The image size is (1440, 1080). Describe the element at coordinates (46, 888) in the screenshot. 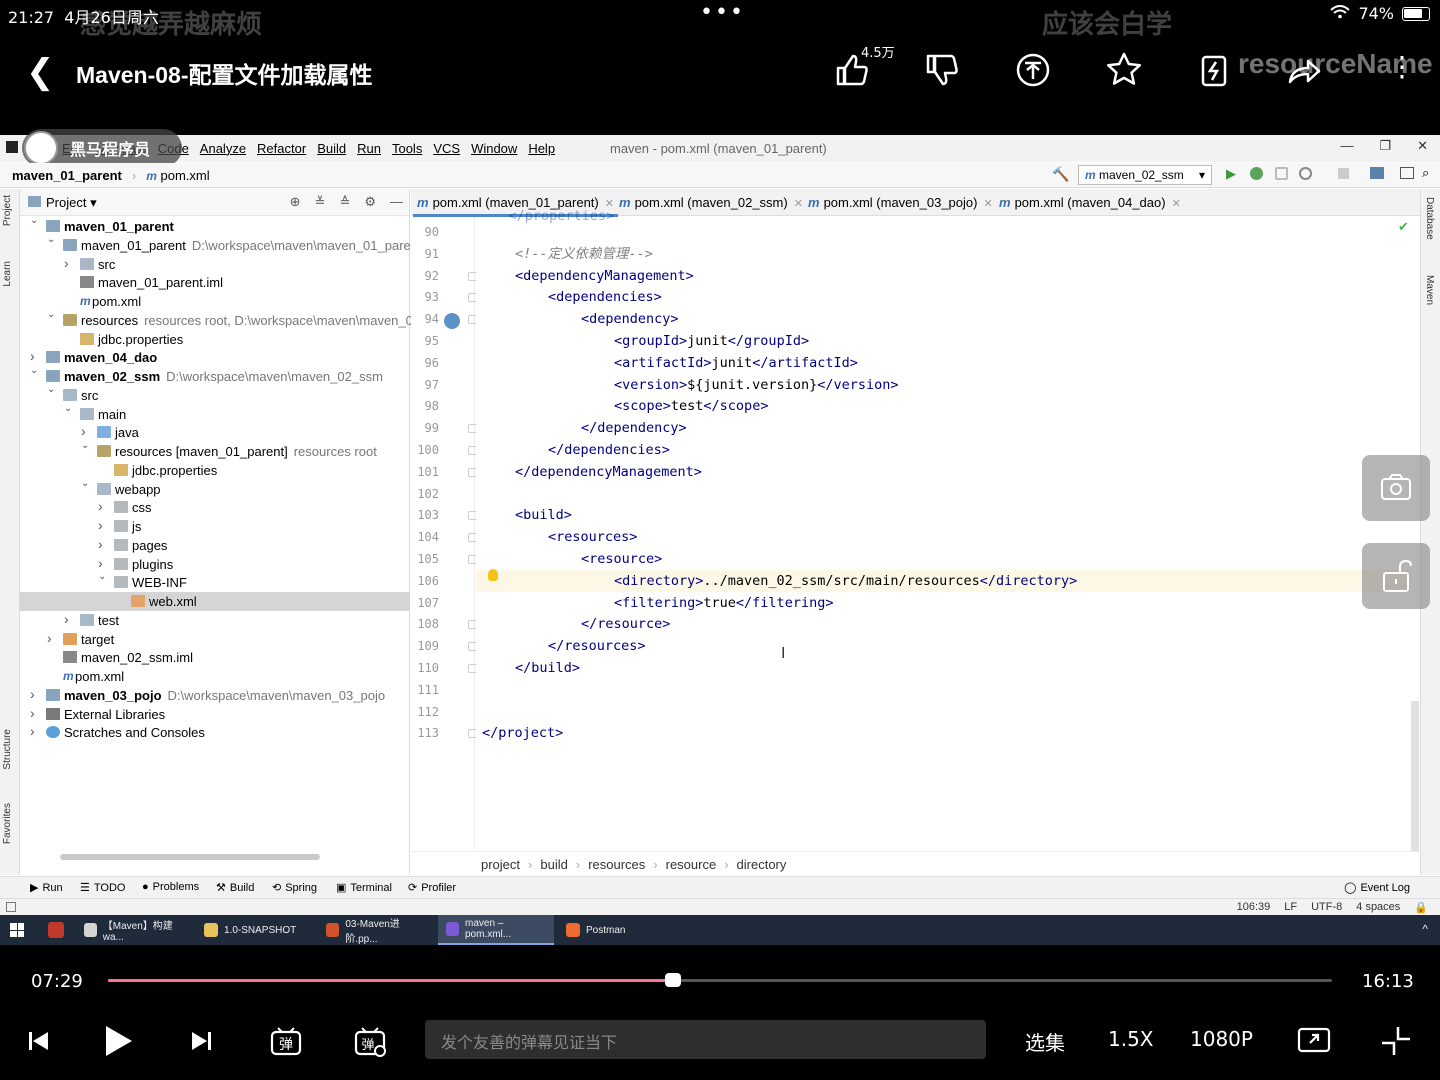

I see `tool-window-run: ▶ Run` at that location.